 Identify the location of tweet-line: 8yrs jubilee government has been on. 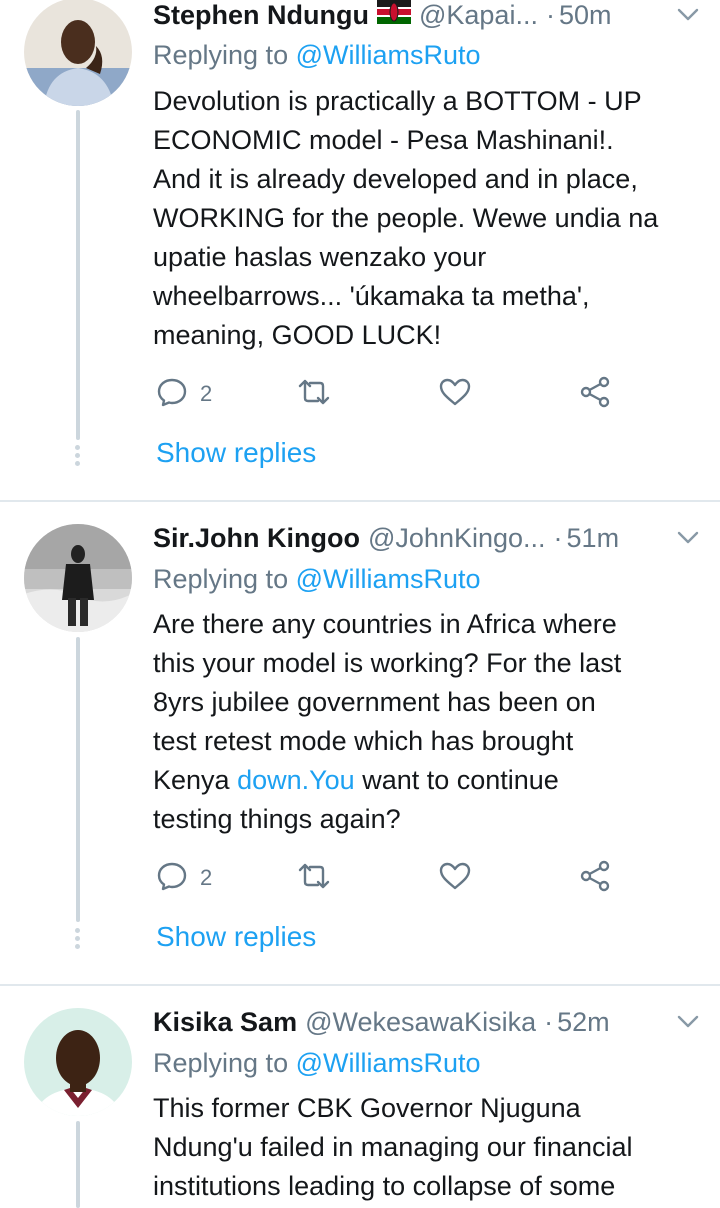
(374, 702).